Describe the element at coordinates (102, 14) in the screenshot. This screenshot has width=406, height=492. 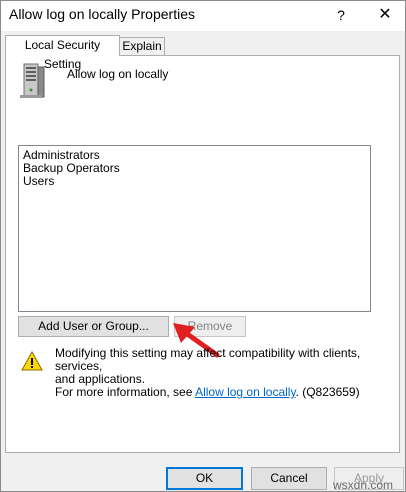
I see `window-title: Allow log on locally Properties` at that location.